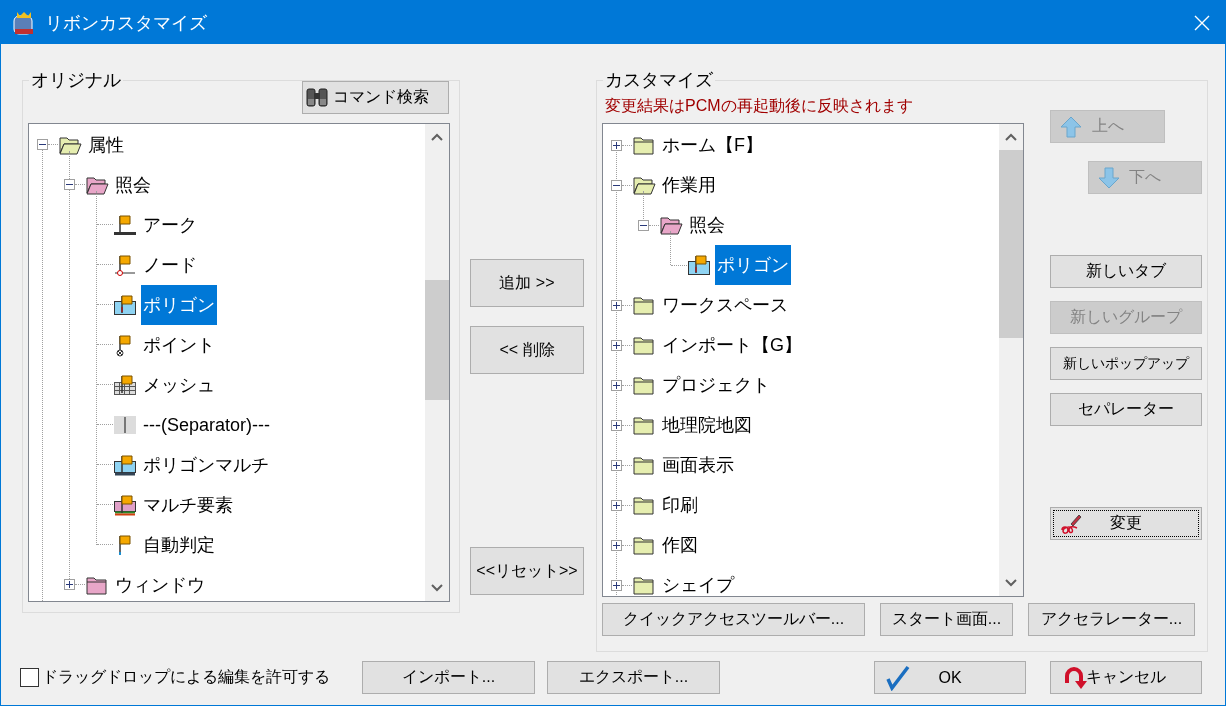  What do you see at coordinates (1126, 363) in the screenshot?
I see `side-button: 新しいポップアップ` at bounding box center [1126, 363].